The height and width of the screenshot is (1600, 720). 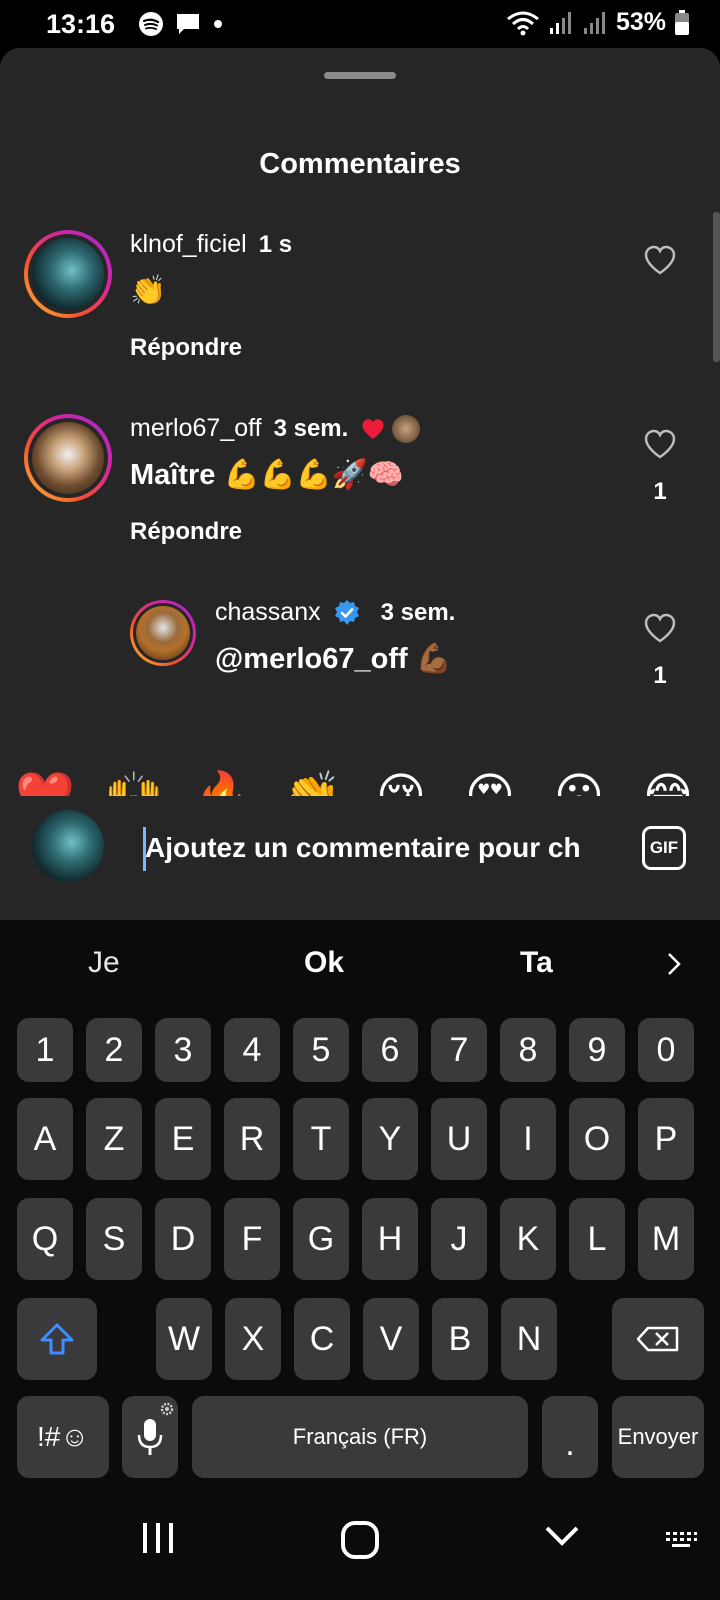 What do you see at coordinates (459, 1239) in the screenshot?
I see `key-j: J` at bounding box center [459, 1239].